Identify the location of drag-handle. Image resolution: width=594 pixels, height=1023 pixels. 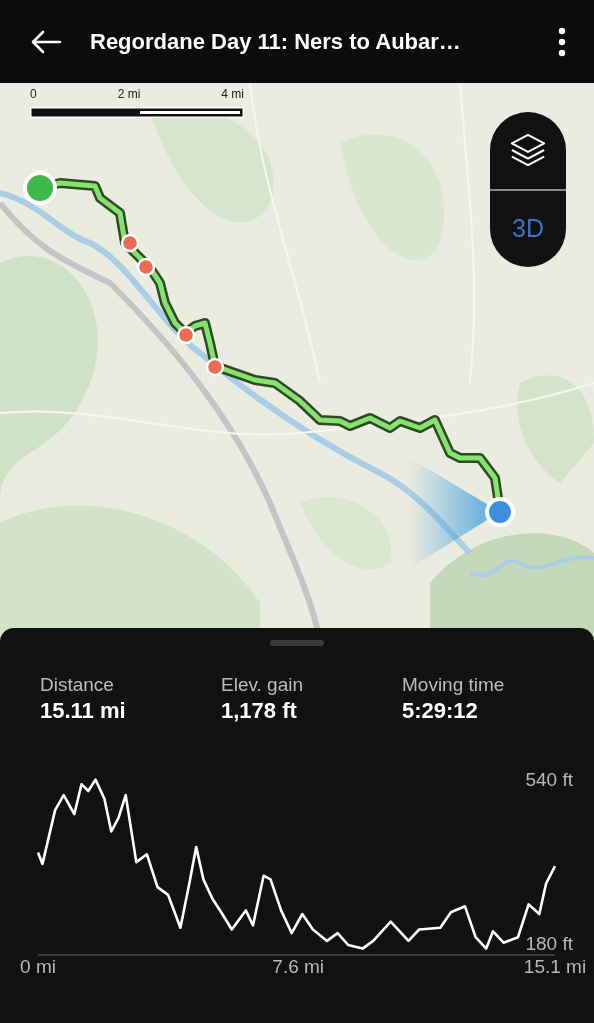
(297, 643).